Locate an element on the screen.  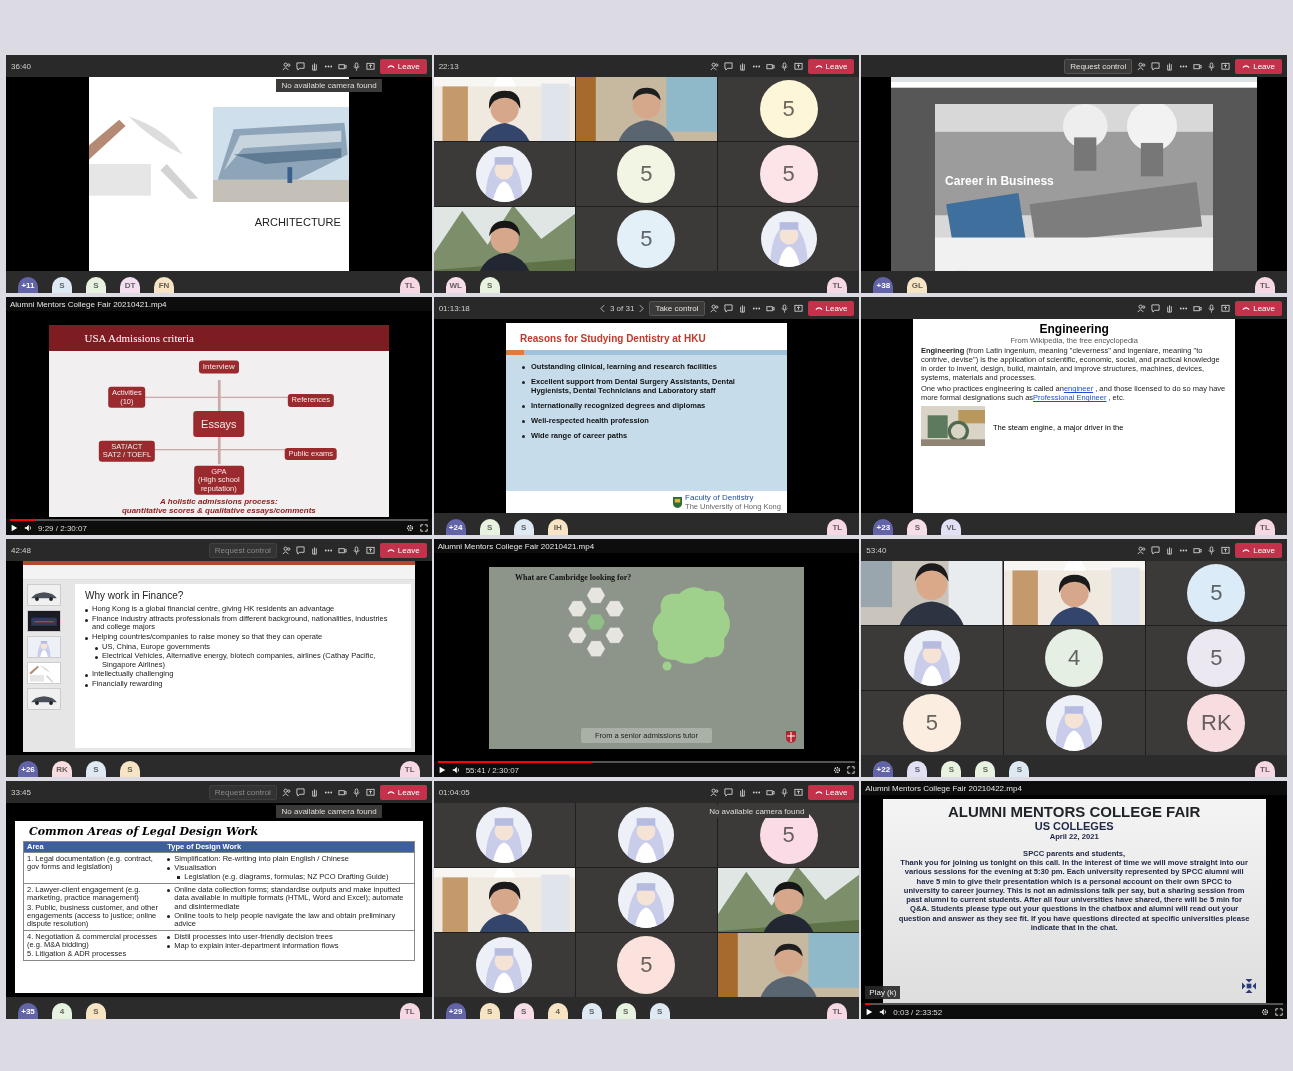
settings-icon is located at coordinates (409, 528).